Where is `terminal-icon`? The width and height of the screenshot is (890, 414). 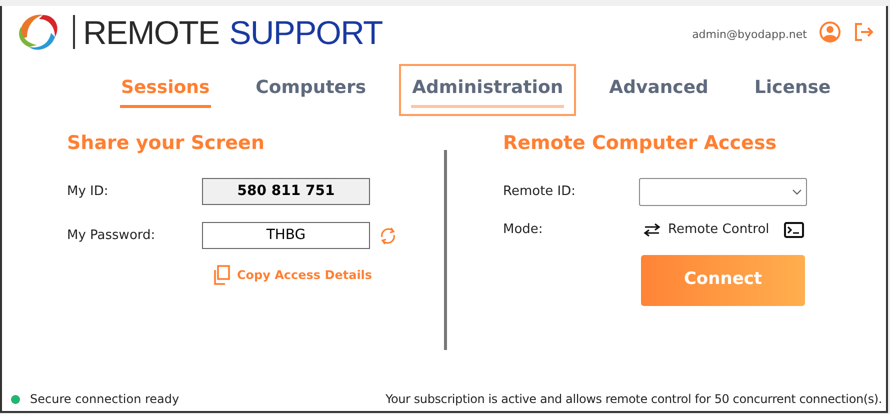
terminal-icon is located at coordinates (794, 230).